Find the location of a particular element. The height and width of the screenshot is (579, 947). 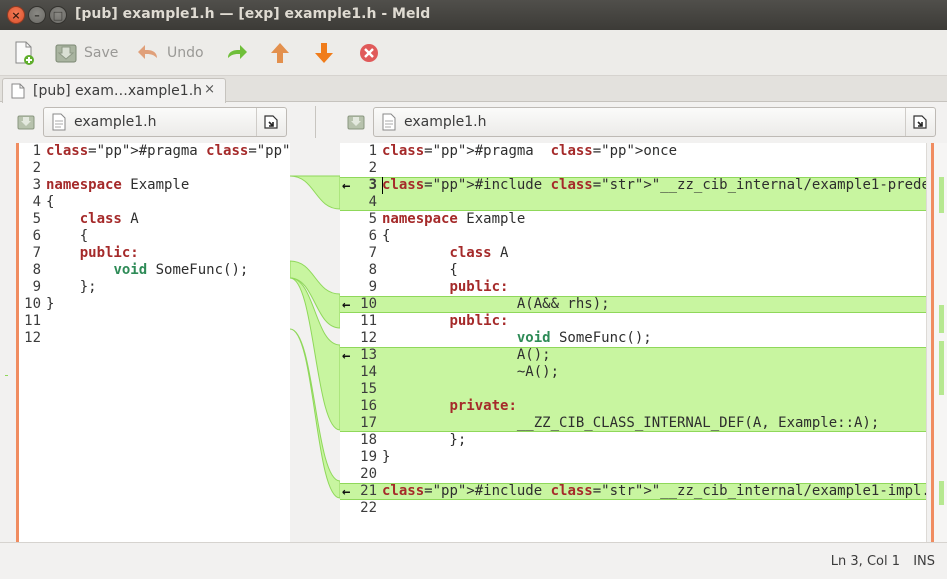

right-line-number: 16 is located at coordinates (368, 406).